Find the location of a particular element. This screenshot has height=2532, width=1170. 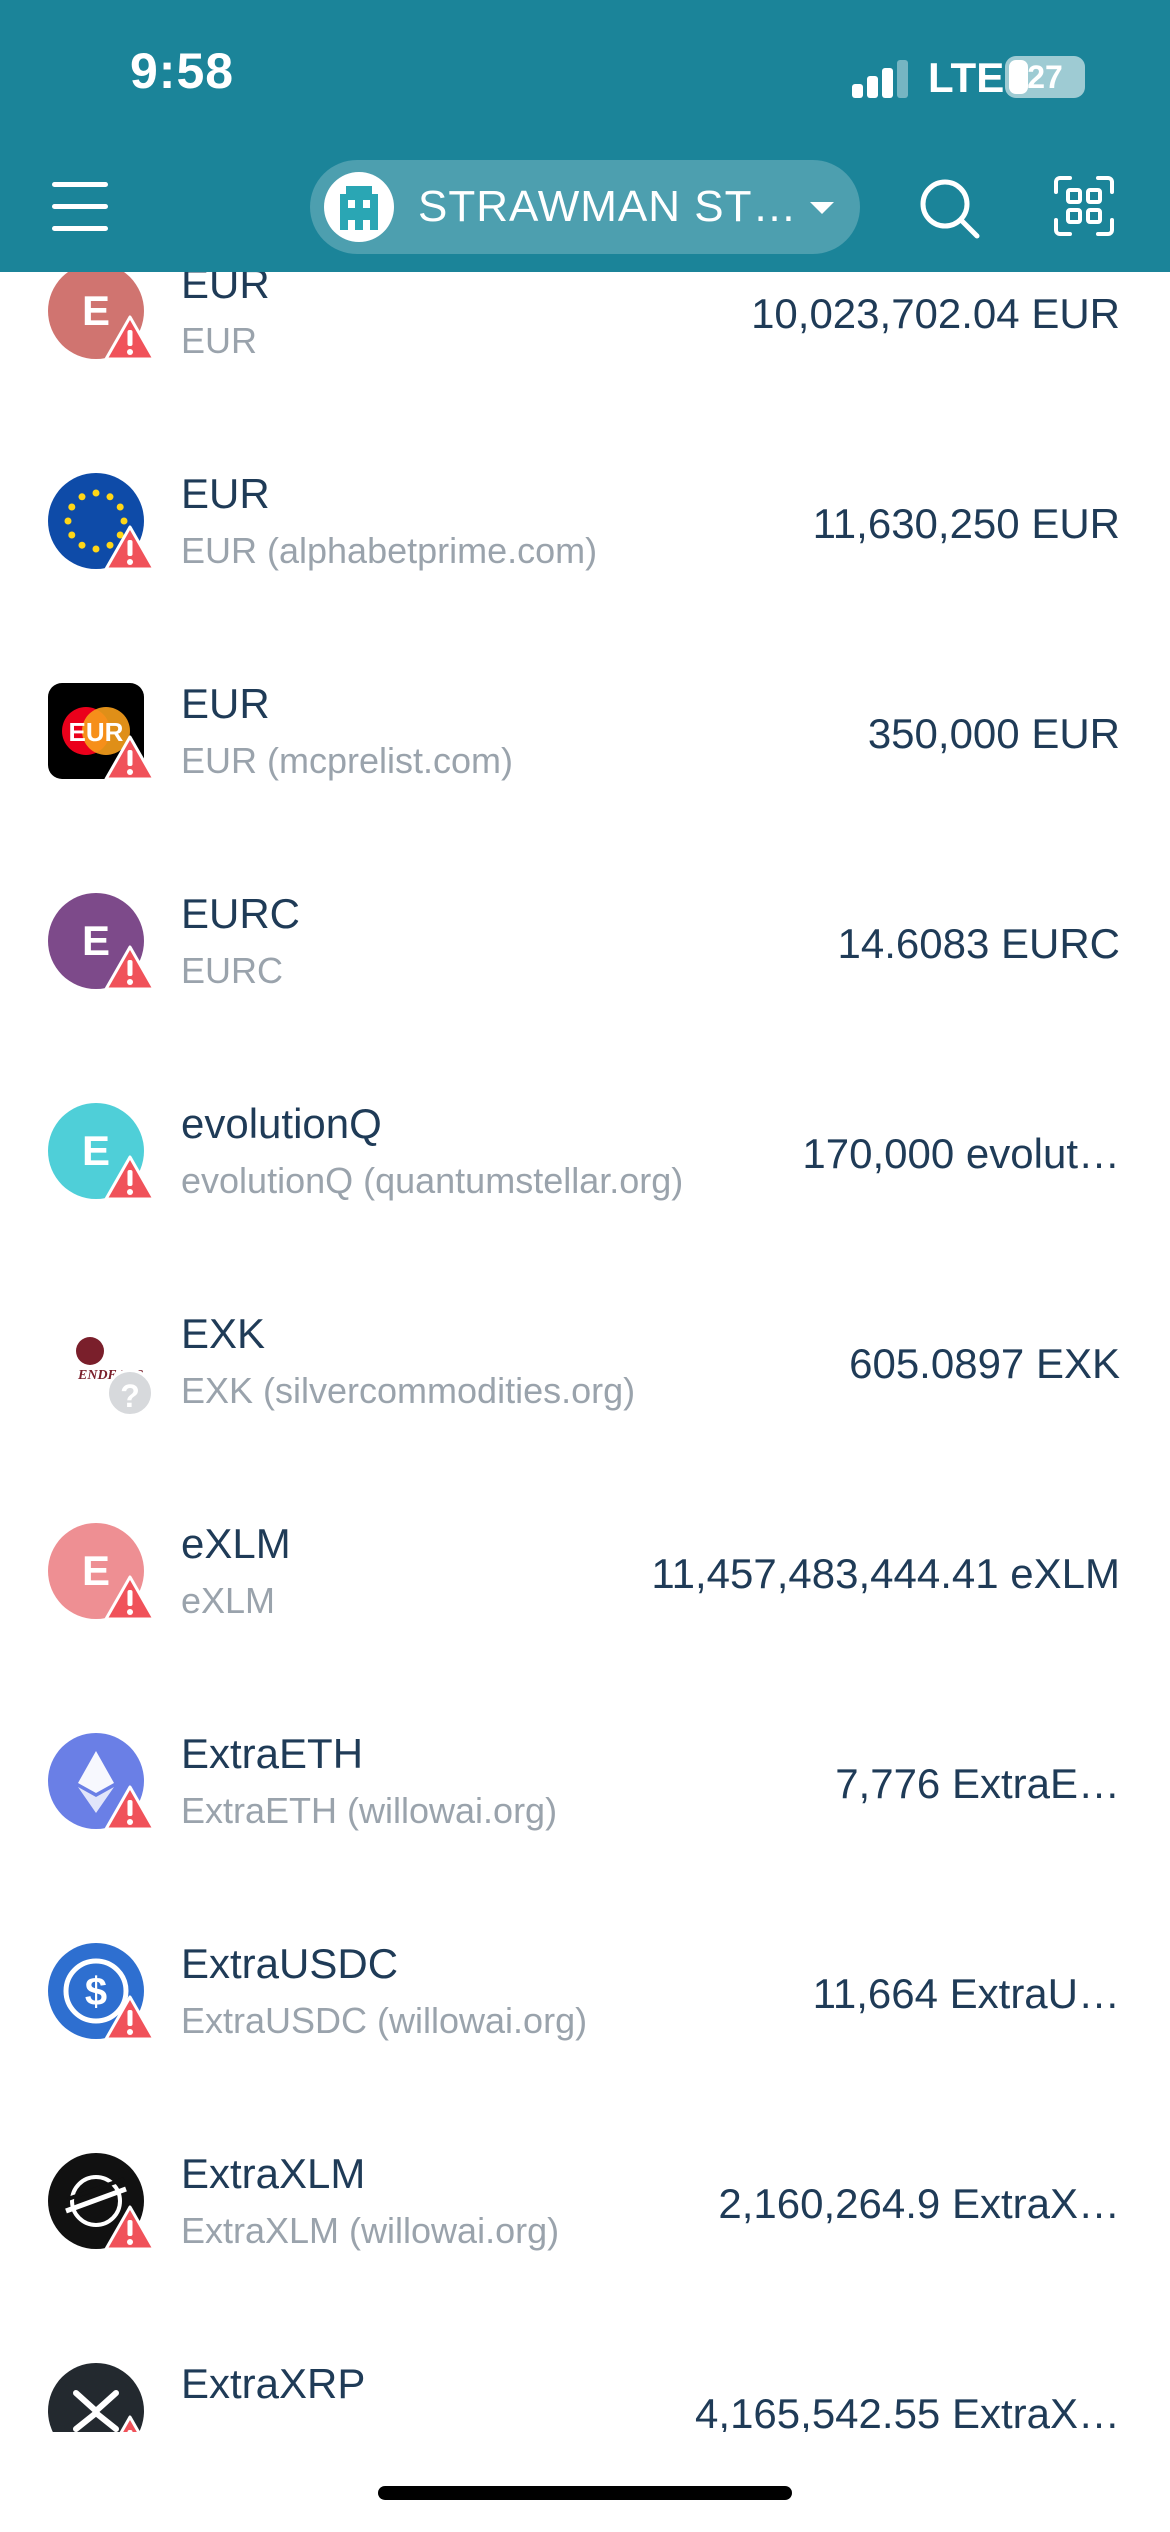

account-avatar-icon is located at coordinates (359, 207).